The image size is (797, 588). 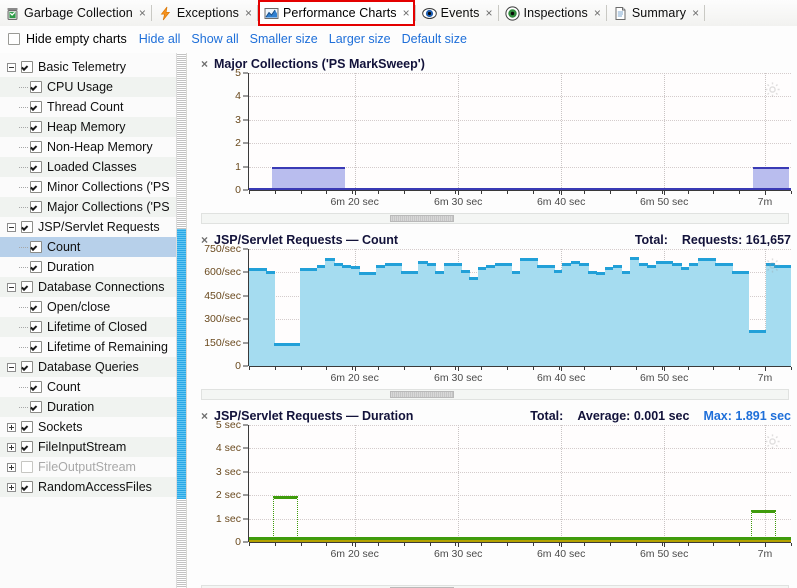 I want to click on tab-inspections: Inspections ×, so click(x=552, y=13).